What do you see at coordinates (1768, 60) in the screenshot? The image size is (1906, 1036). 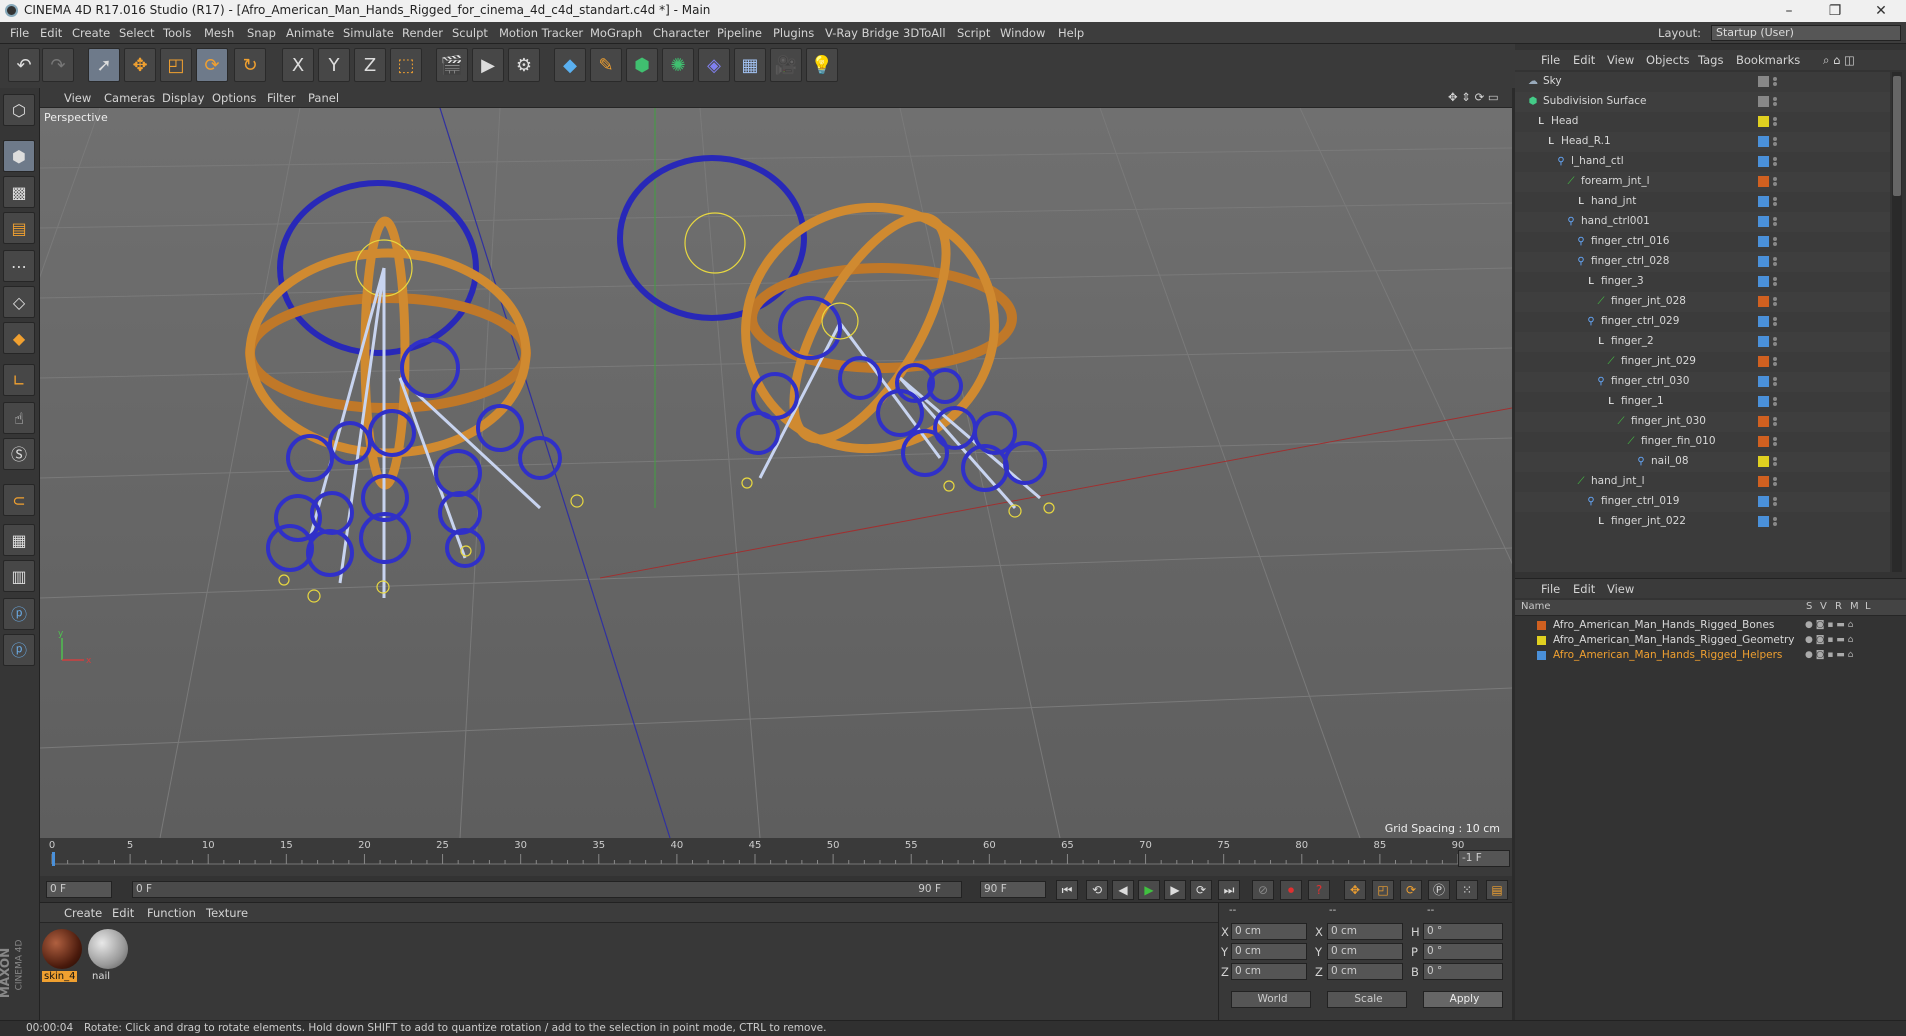 I see `om-menu-bookmarks: Bookmarks` at bounding box center [1768, 60].